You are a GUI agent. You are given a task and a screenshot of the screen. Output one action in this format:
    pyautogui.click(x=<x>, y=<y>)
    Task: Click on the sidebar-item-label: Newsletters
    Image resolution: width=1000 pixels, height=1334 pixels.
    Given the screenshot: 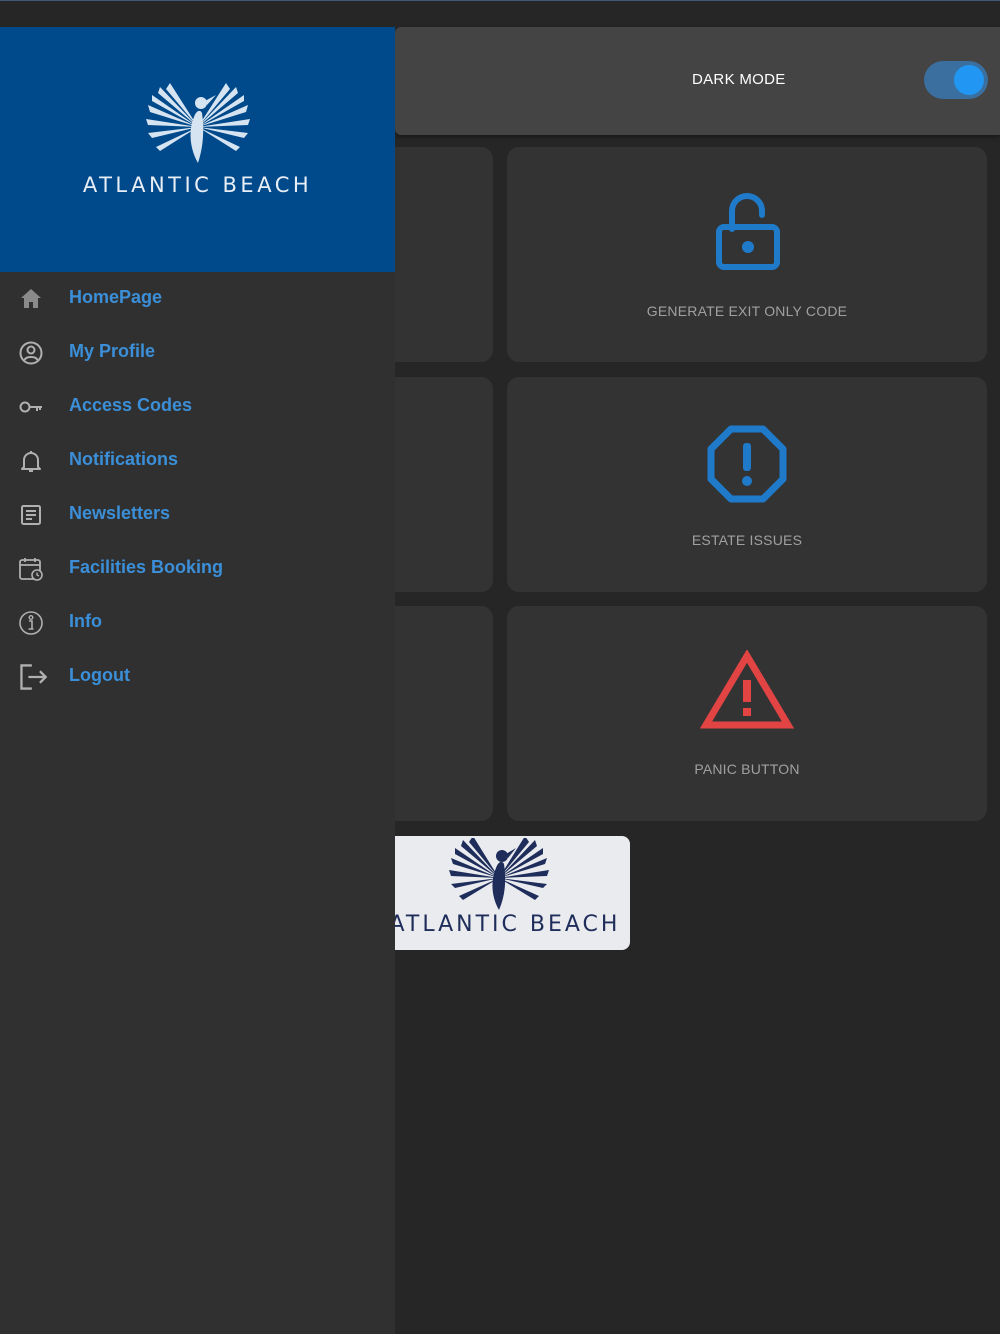 What is the action you would take?
    pyautogui.click(x=120, y=513)
    